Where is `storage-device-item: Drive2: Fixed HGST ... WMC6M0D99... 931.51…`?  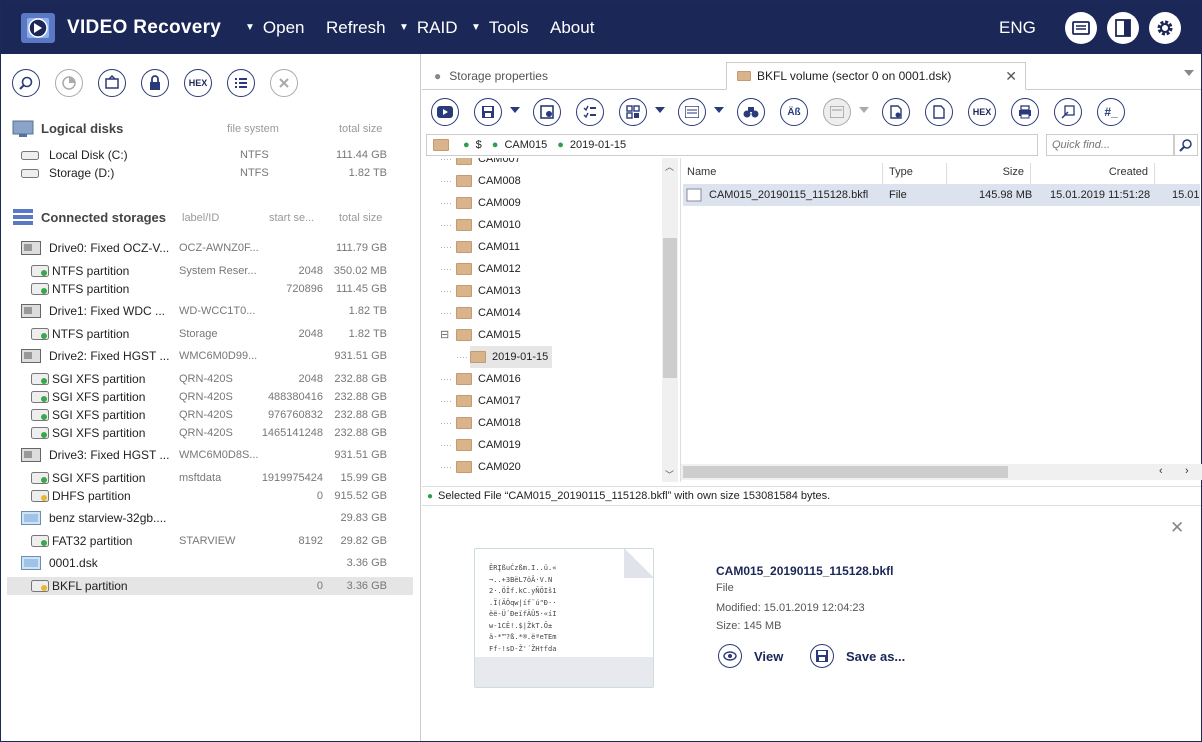
storage-device-item: Drive2: Fixed HGST ... WMC6M0D99... 931.51… is located at coordinates (210, 356).